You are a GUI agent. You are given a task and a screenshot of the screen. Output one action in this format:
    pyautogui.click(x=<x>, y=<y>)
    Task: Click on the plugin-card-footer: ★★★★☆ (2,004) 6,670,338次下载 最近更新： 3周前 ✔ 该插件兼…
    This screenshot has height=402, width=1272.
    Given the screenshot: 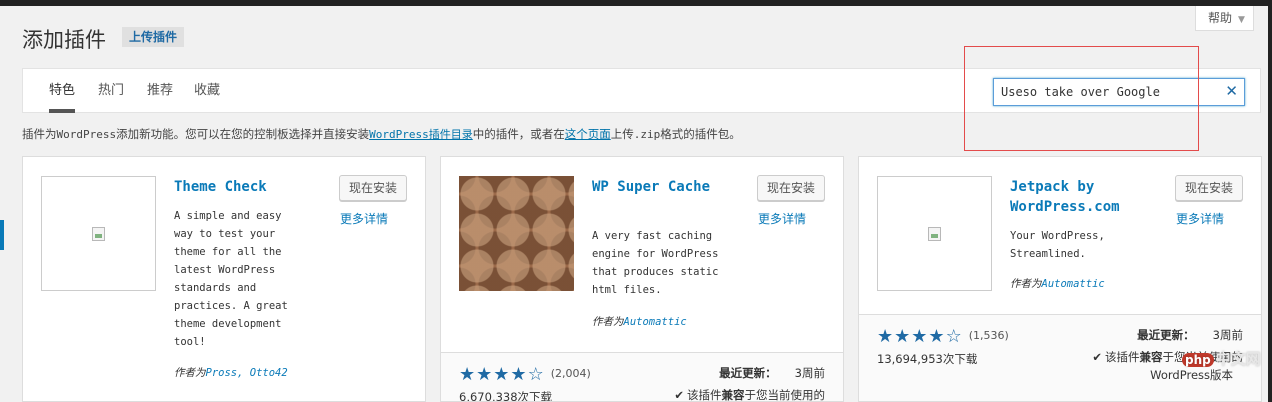 What is the action you would take?
    pyautogui.click(x=642, y=377)
    